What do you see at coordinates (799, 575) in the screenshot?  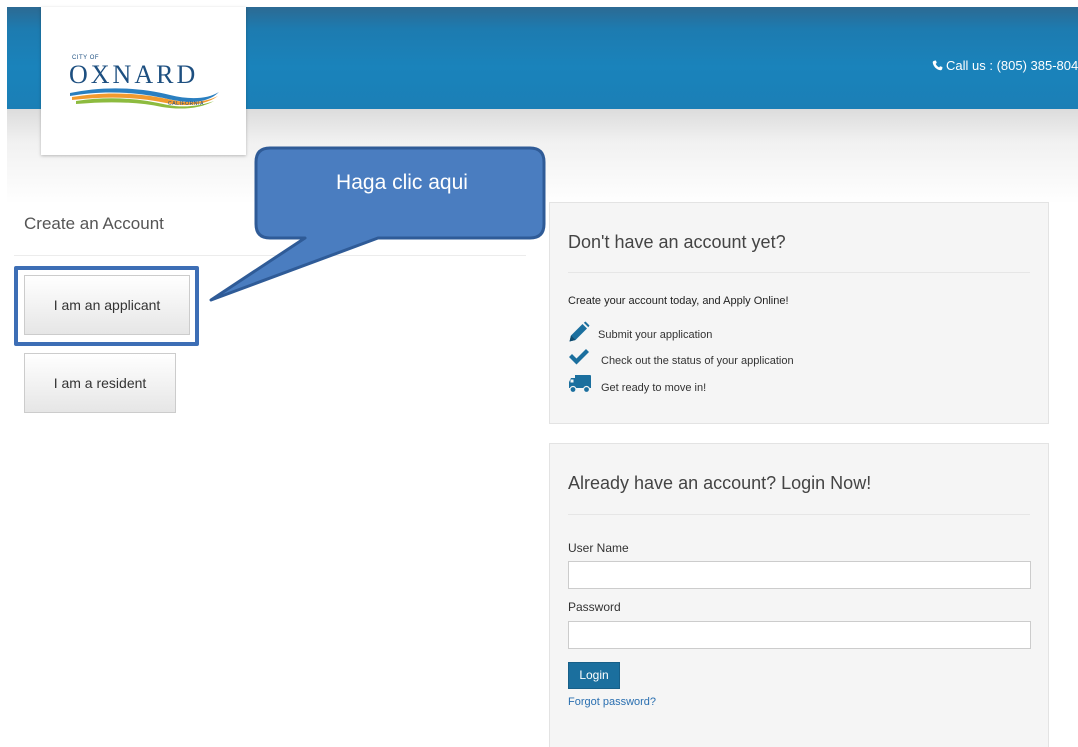 I see `username-input` at bounding box center [799, 575].